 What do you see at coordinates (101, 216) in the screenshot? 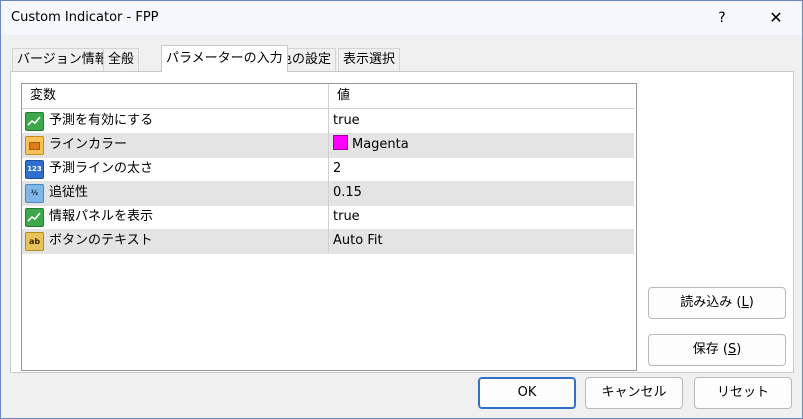
I see `param-name: 情報パネルを表示` at bounding box center [101, 216].